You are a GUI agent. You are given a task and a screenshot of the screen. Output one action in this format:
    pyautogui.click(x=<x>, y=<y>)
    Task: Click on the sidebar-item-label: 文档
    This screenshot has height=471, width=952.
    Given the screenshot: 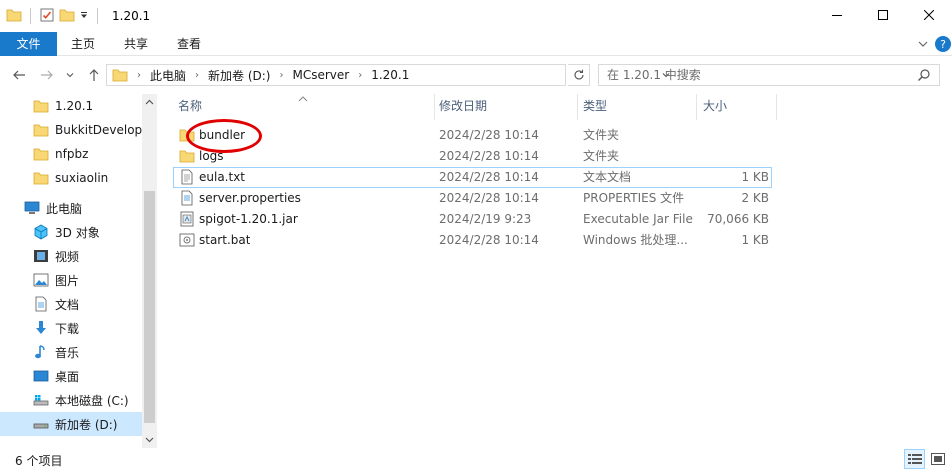 What is the action you would take?
    pyautogui.click(x=67, y=304)
    